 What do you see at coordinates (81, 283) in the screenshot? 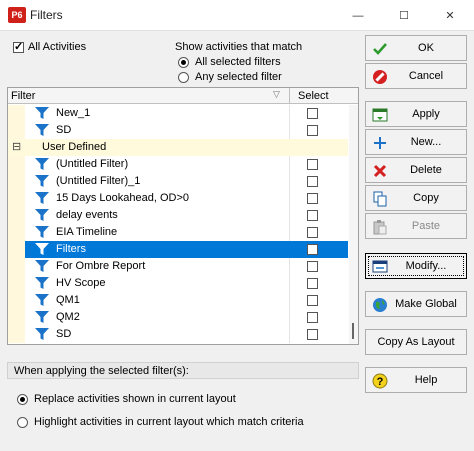
I see `filter-row-label: HV Scope` at bounding box center [81, 283].